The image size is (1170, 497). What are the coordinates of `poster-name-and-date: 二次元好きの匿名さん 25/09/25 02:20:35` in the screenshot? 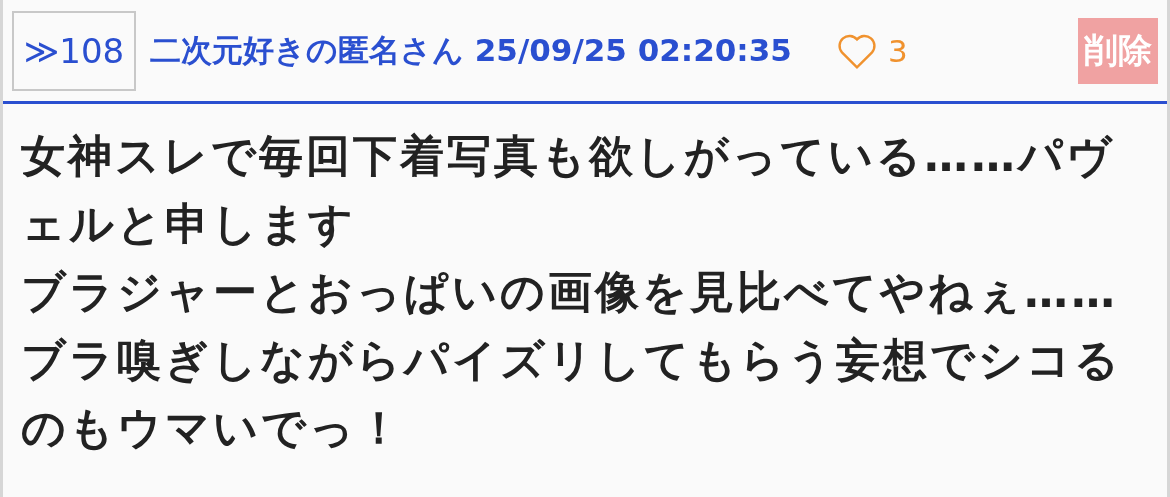 It's located at (471, 50).